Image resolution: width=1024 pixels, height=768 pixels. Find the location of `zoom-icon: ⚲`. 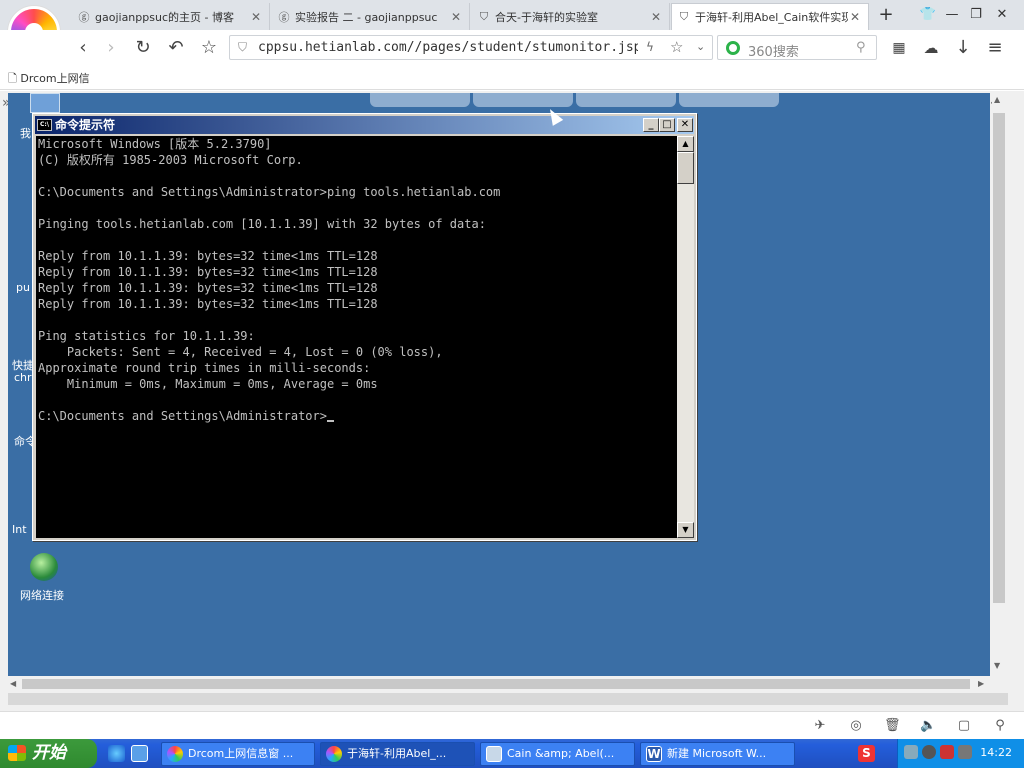

zoom-icon: ⚲ is located at coordinates (1000, 726).